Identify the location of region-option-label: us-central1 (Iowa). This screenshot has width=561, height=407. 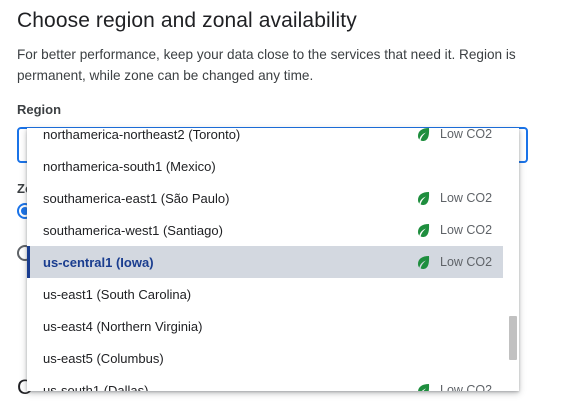
(98, 262).